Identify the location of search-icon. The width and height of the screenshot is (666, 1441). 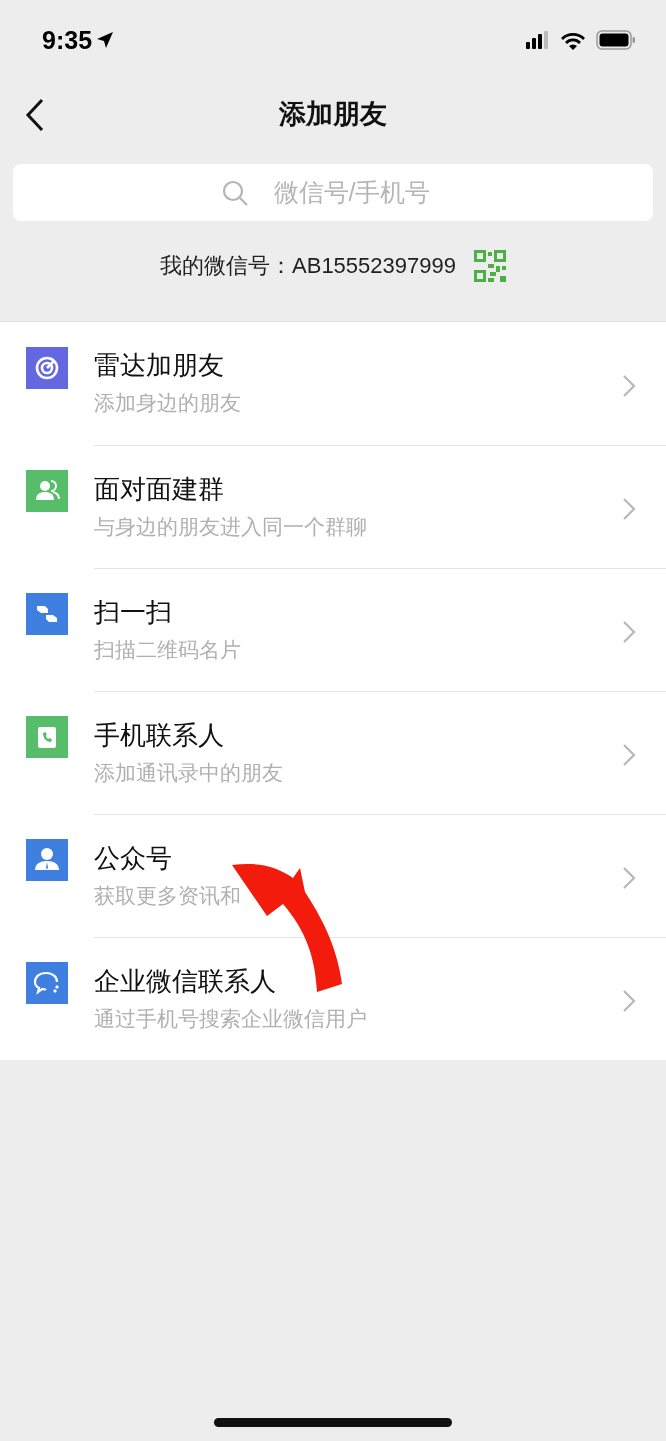
(235, 193).